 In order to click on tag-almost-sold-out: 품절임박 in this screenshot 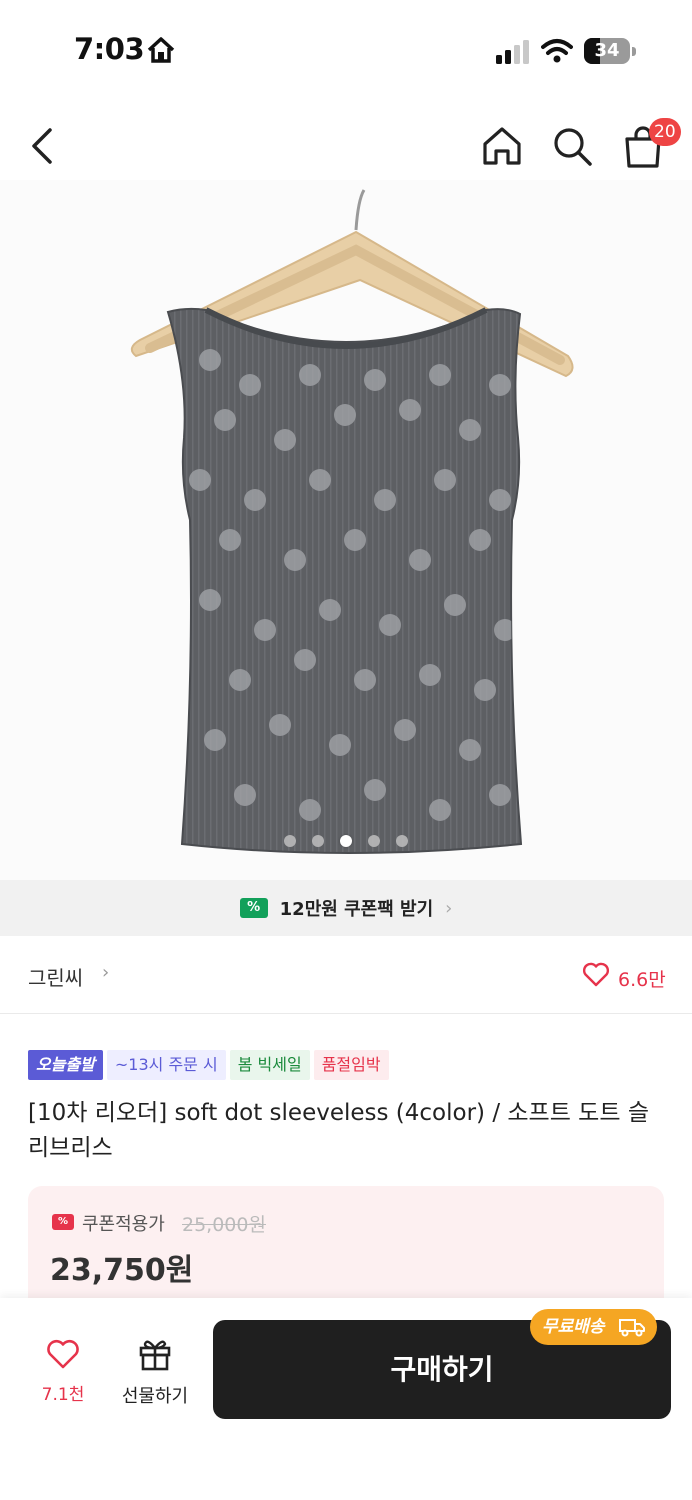, I will do `click(351, 1065)`.